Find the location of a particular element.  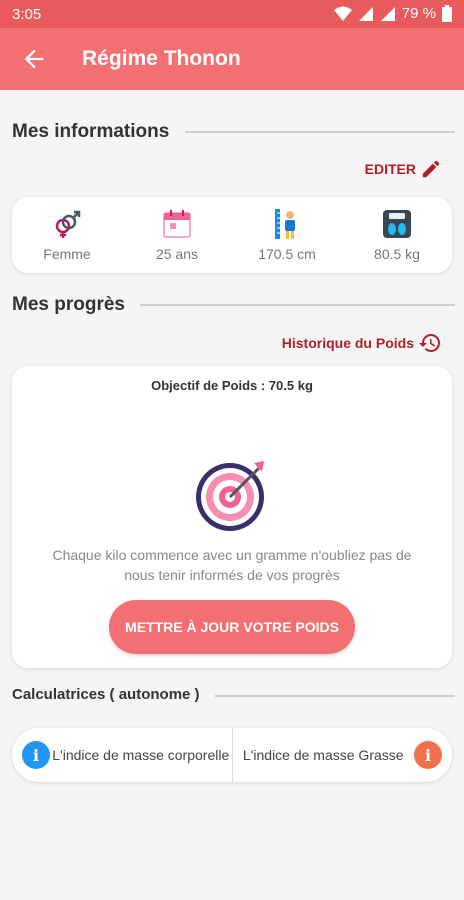

bmi-label: L'indice de masse corporelle is located at coordinates (141, 754).